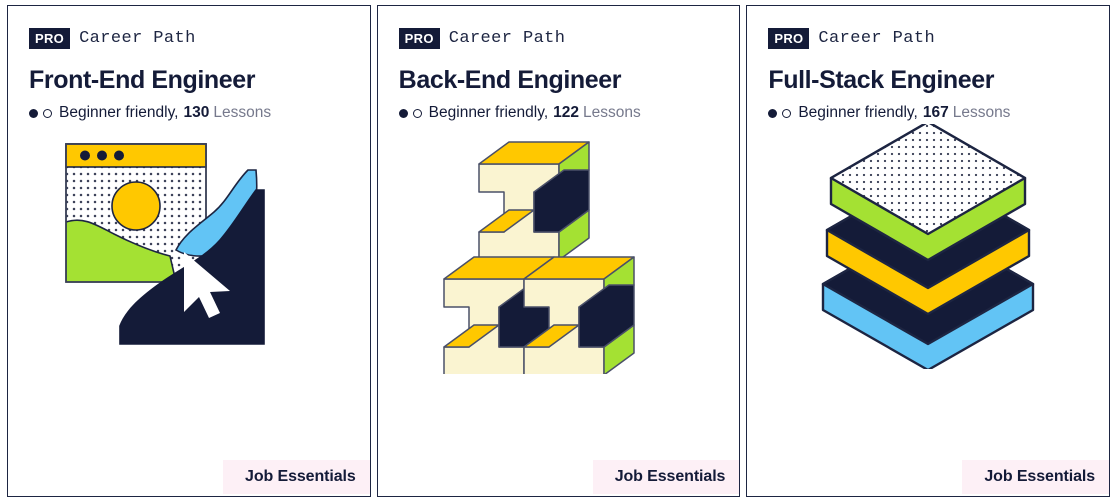 The image size is (1117, 502). Describe the element at coordinates (881, 80) in the screenshot. I see `card-title: Full-Stack Engineer` at that location.